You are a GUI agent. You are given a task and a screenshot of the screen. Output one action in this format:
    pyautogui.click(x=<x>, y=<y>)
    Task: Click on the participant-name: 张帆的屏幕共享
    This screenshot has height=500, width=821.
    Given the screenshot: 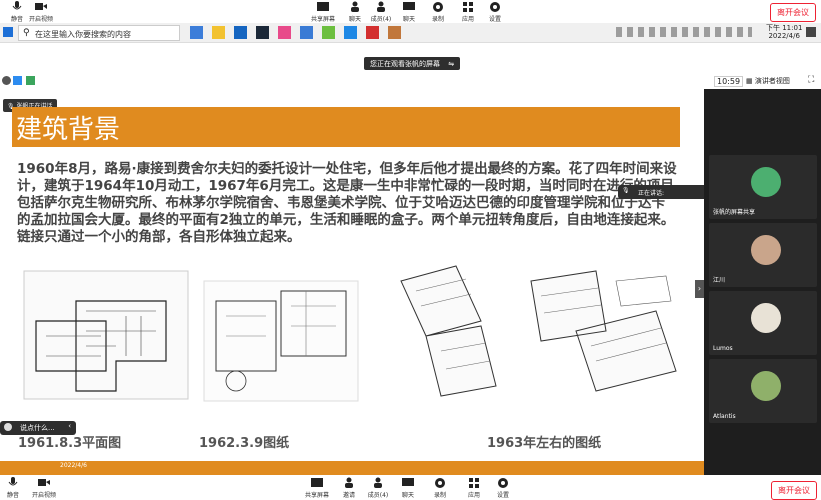 What is the action you would take?
    pyautogui.click(x=734, y=212)
    